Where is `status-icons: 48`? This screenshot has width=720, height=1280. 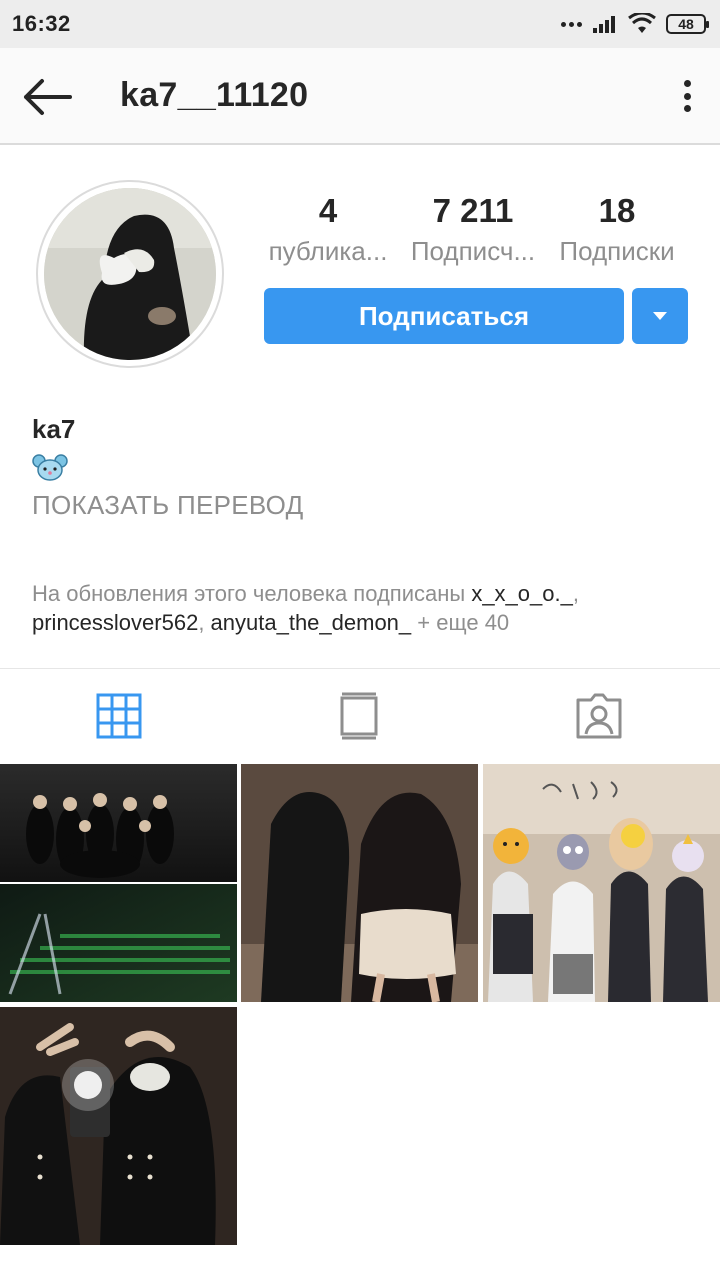
status-icons: 48 is located at coordinates (635, 24).